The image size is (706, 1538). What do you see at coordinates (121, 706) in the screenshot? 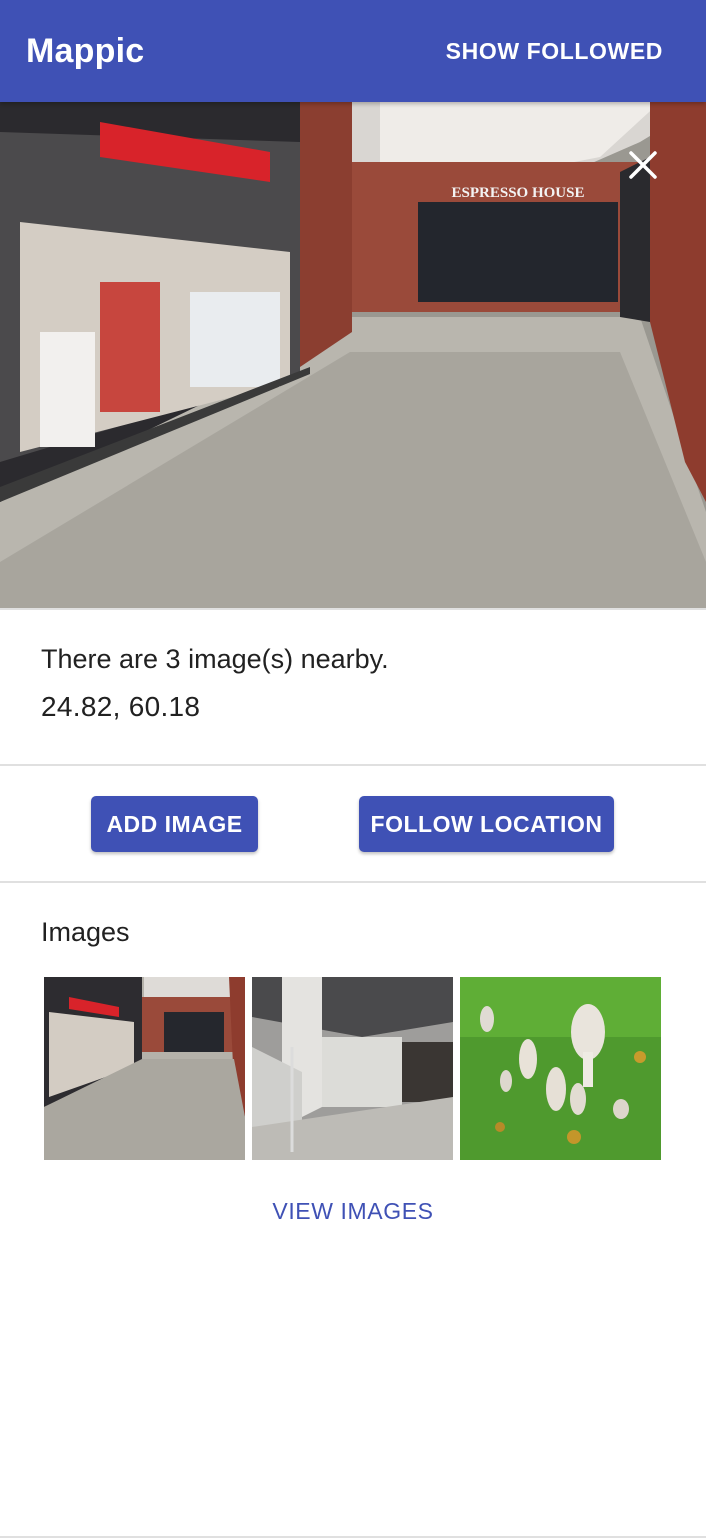
I see `coordinates-text: 24.82, 60.18` at bounding box center [121, 706].